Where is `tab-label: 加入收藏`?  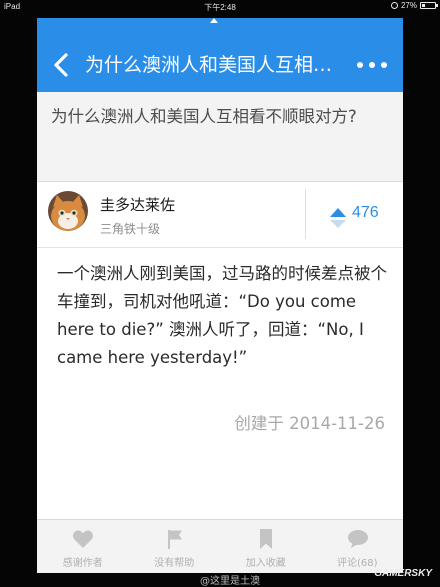 tab-label: 加入收藏 is located at coordinates (265, 563).